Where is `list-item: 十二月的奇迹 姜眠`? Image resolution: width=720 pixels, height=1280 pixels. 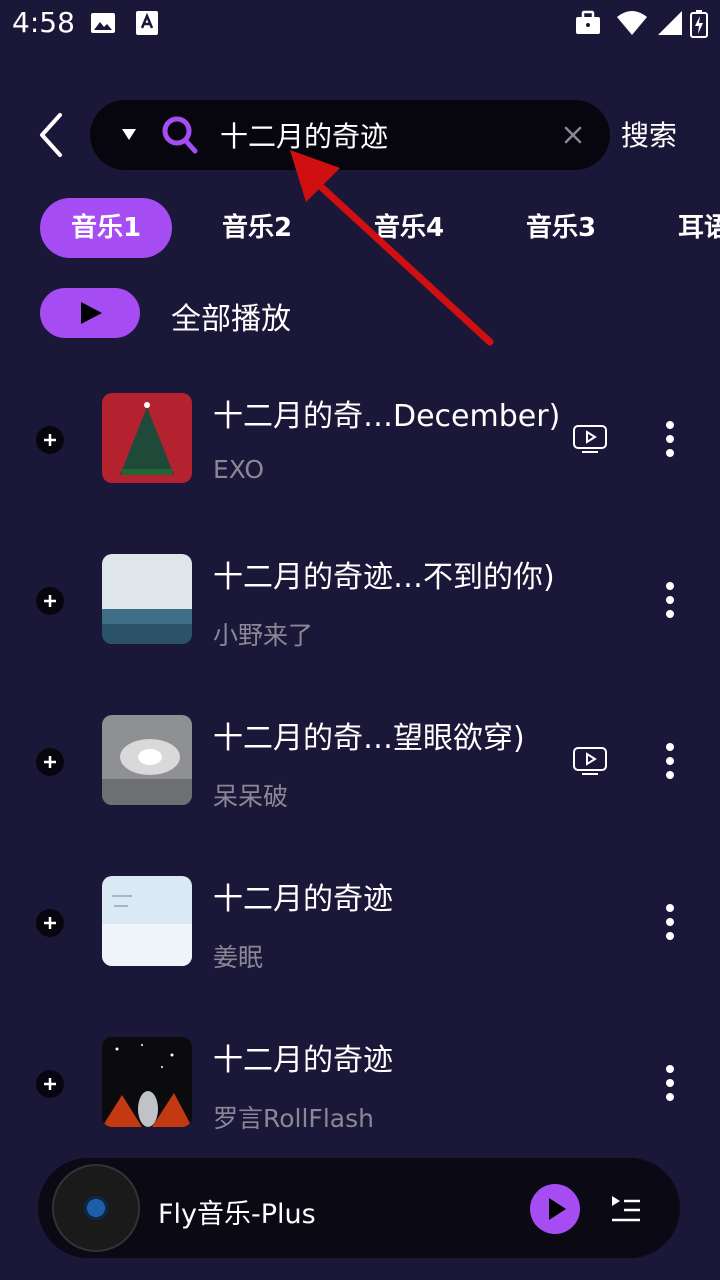 list-item: 十二月的奇迹 姜眠 is located at coordinates (360, 941).